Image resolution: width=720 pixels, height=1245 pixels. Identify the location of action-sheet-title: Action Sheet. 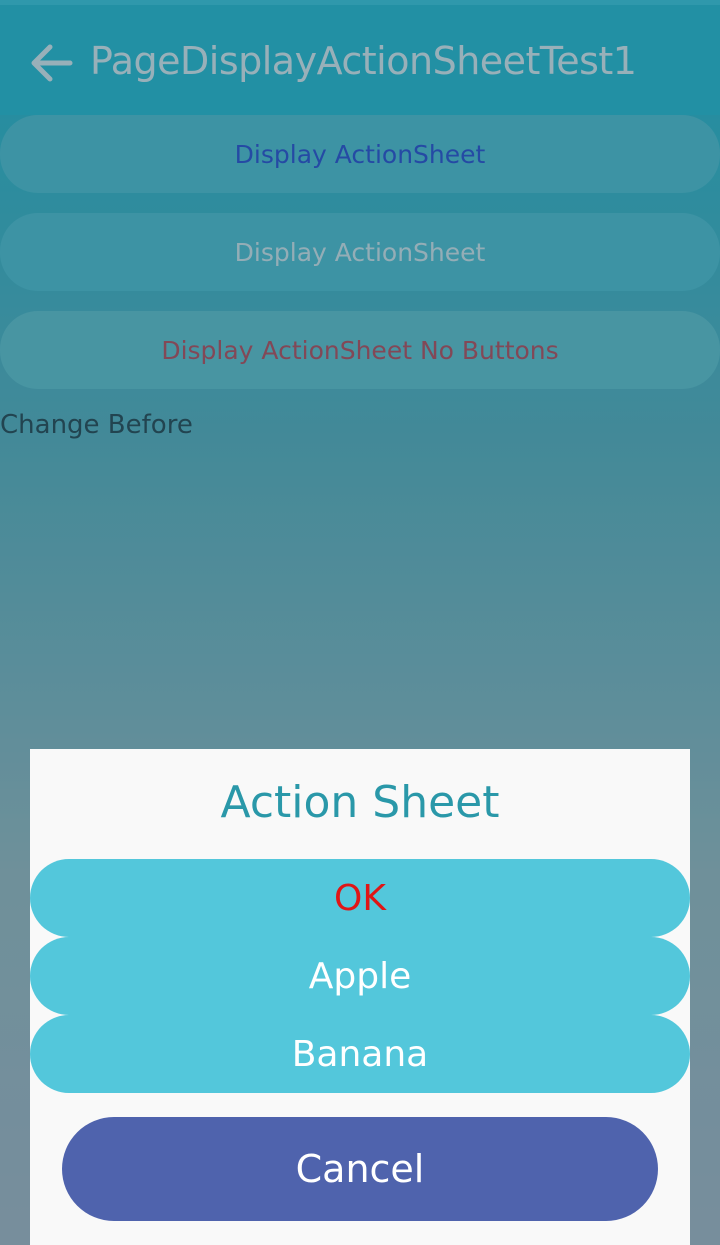
(360, 802).